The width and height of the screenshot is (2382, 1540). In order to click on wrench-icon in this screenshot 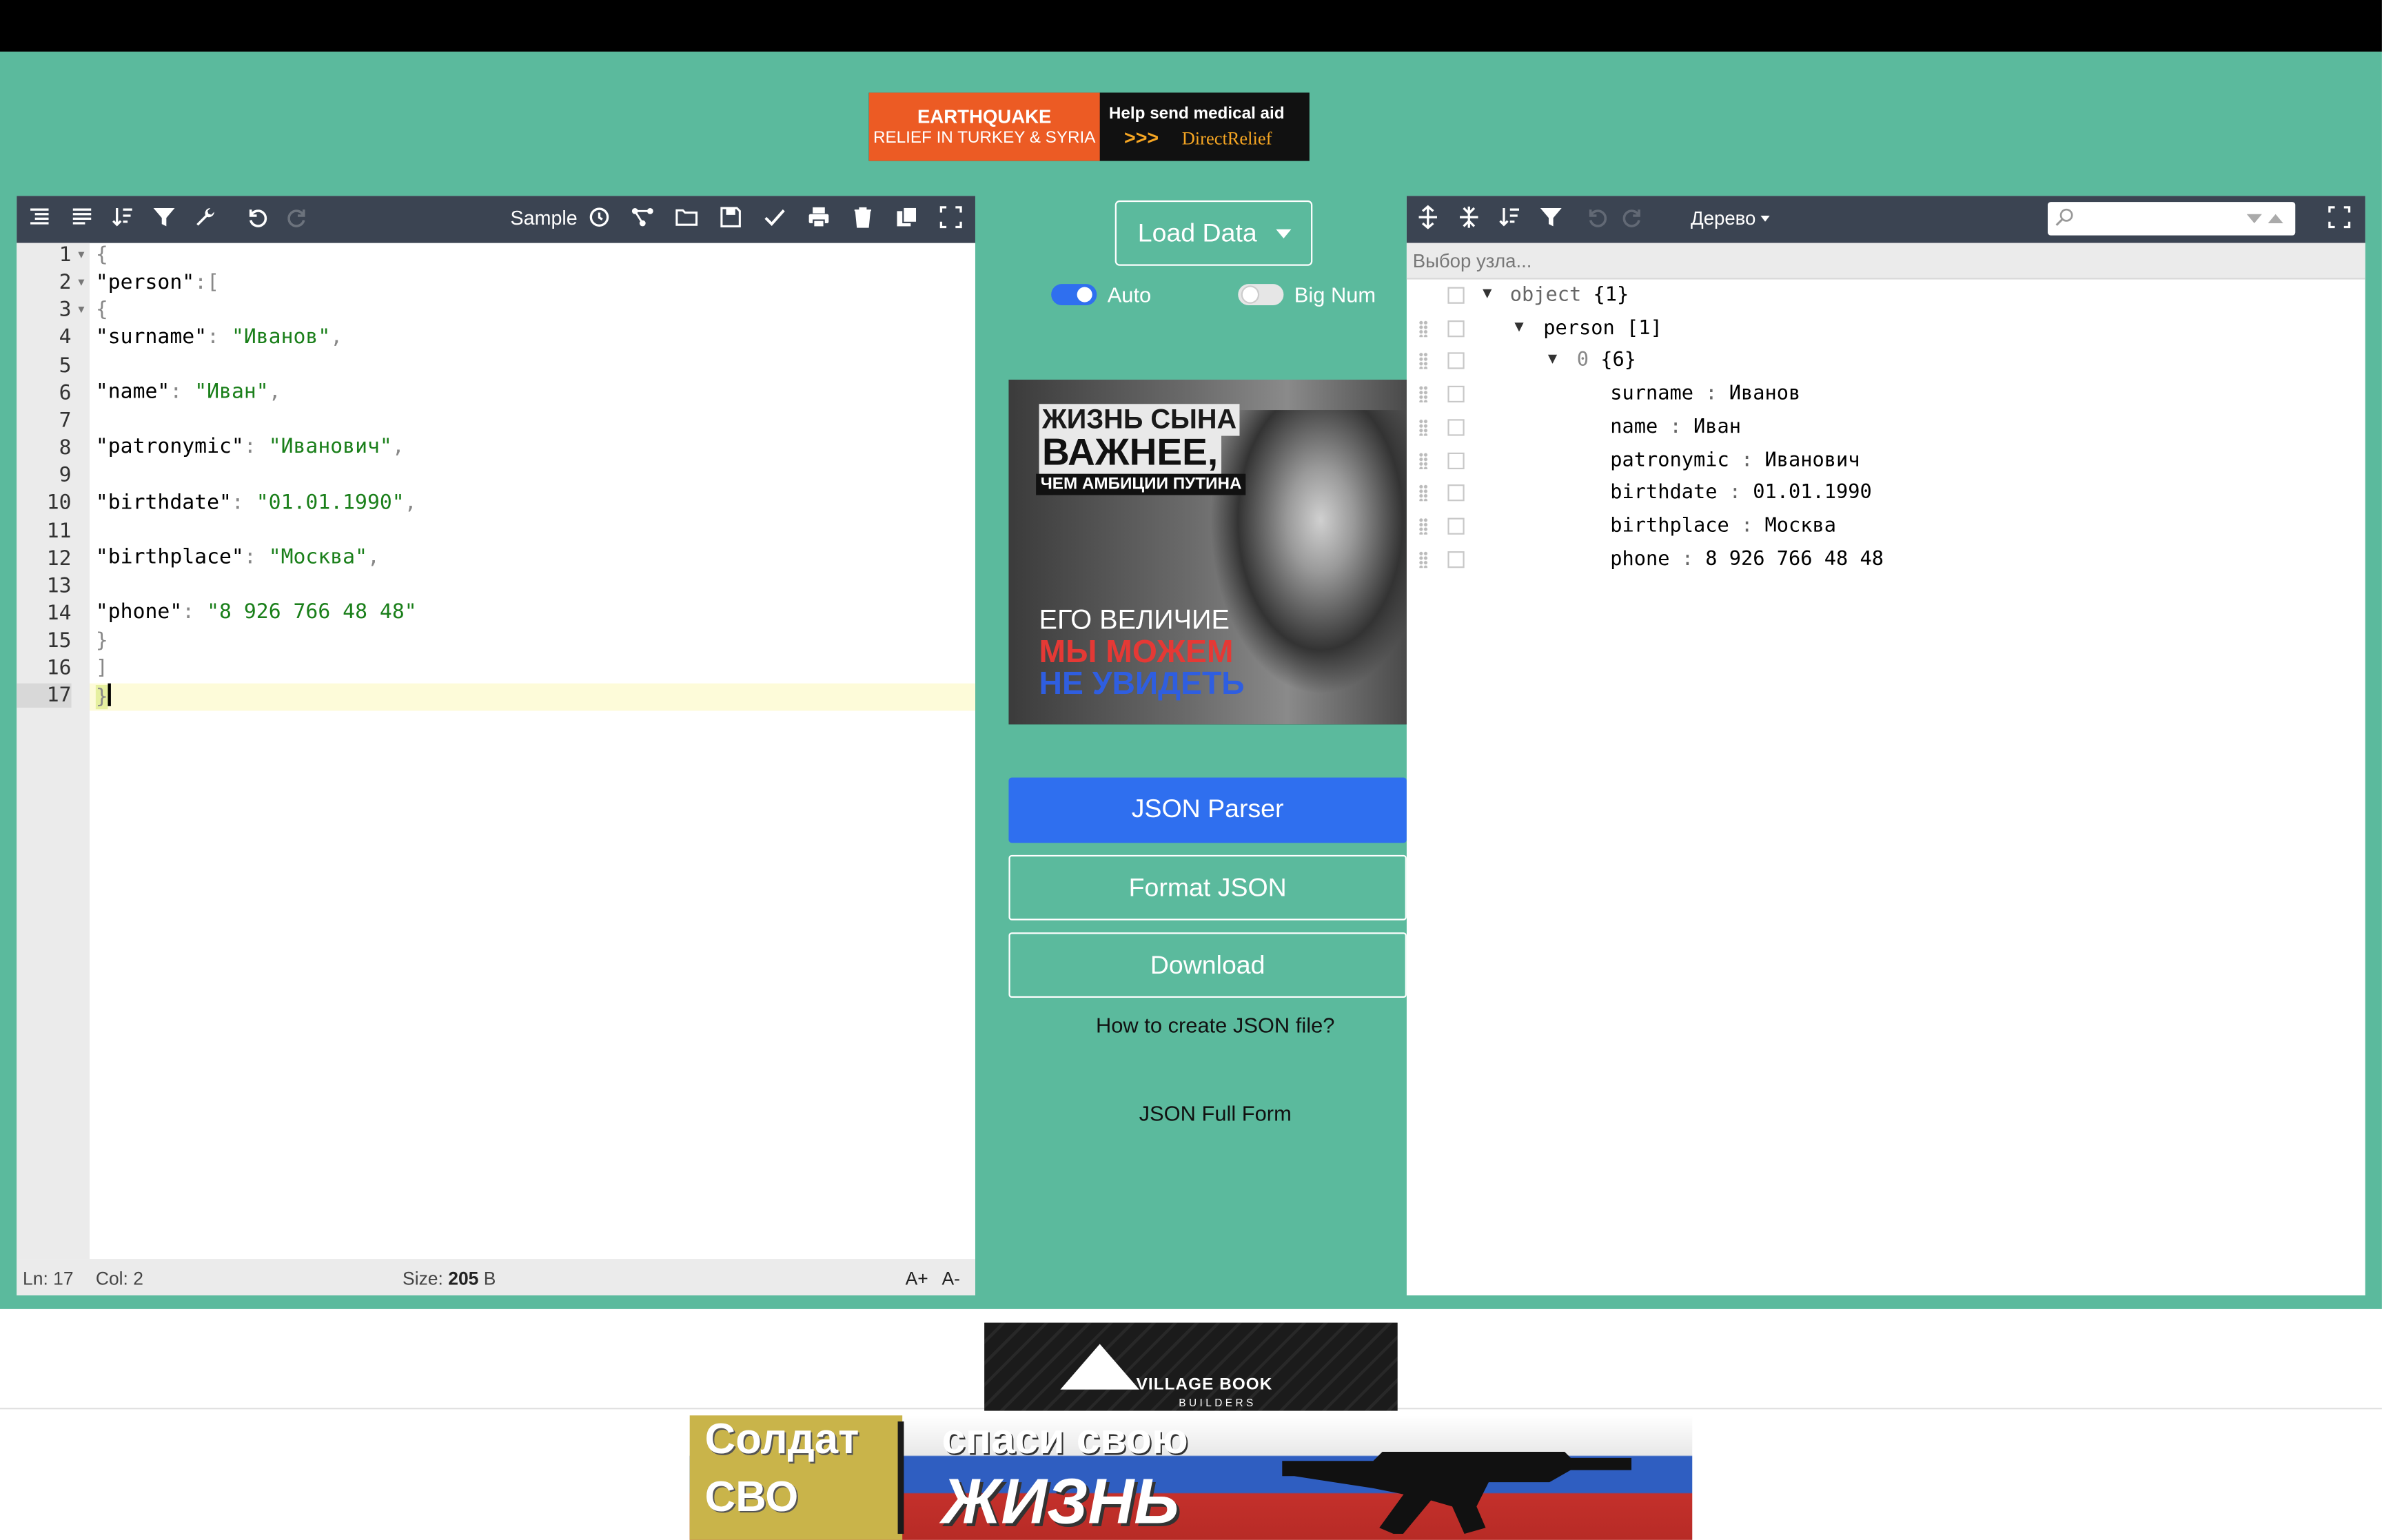, I will do `click(205, 219)`.